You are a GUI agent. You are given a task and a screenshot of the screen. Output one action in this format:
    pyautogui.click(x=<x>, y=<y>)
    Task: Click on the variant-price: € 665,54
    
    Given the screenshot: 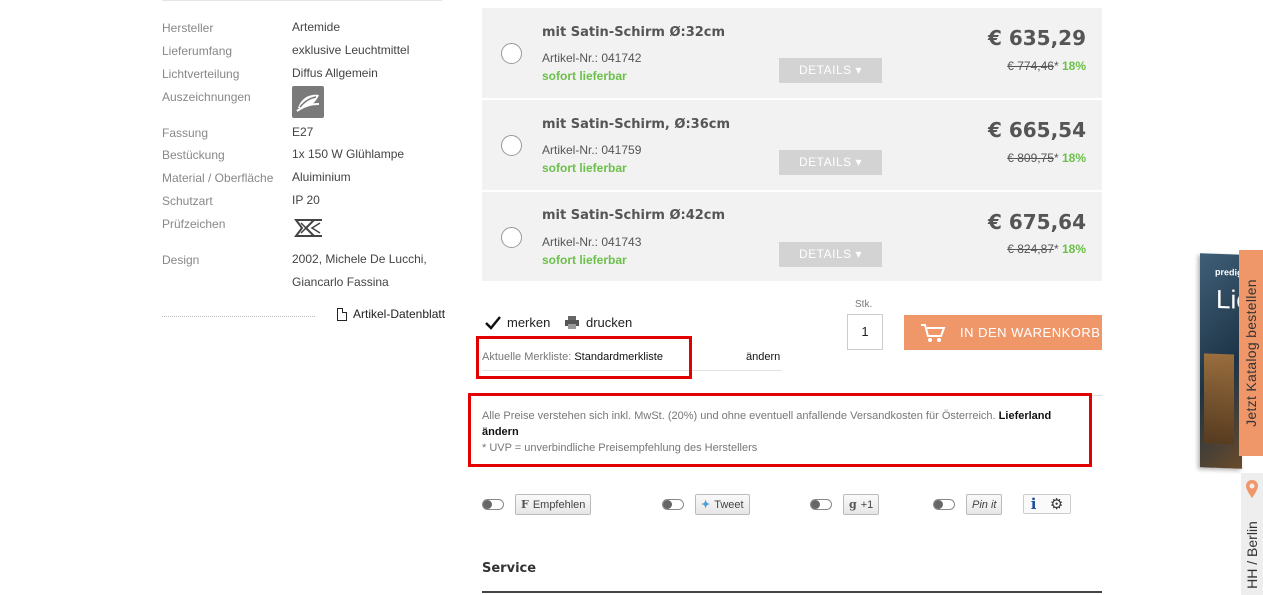 What is the action you would take?
    pyautogui.click(x=1036, y=130)
    